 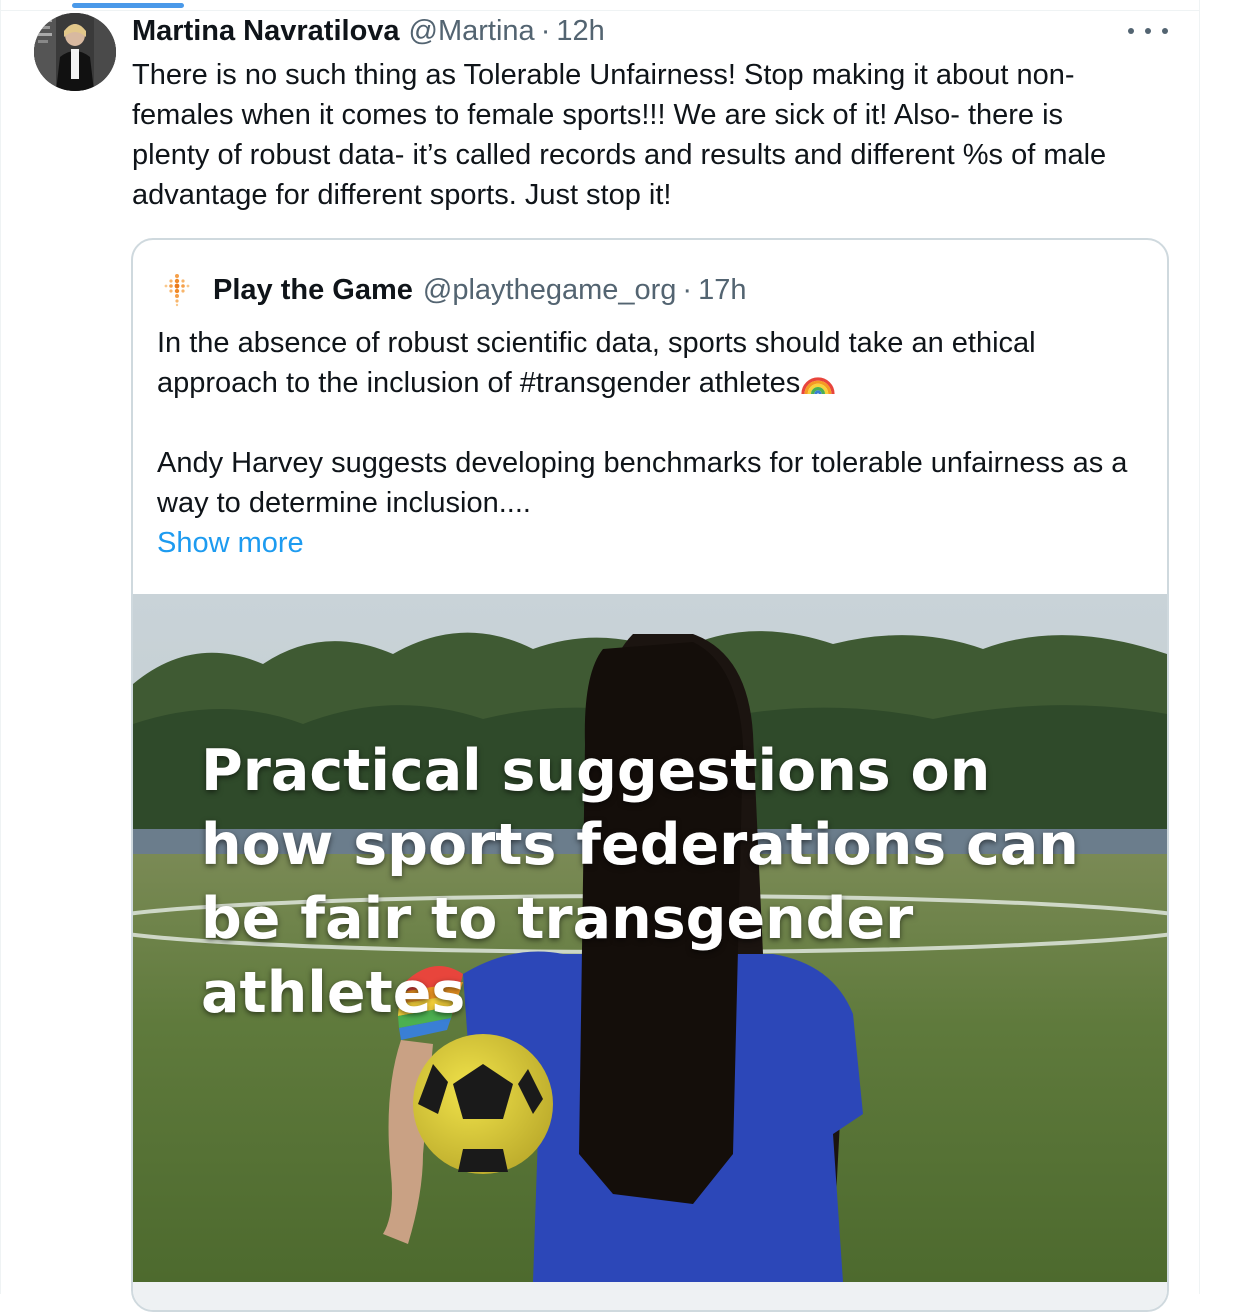 I want to click on show-more-line: Show more, so click(x=652, y=543).